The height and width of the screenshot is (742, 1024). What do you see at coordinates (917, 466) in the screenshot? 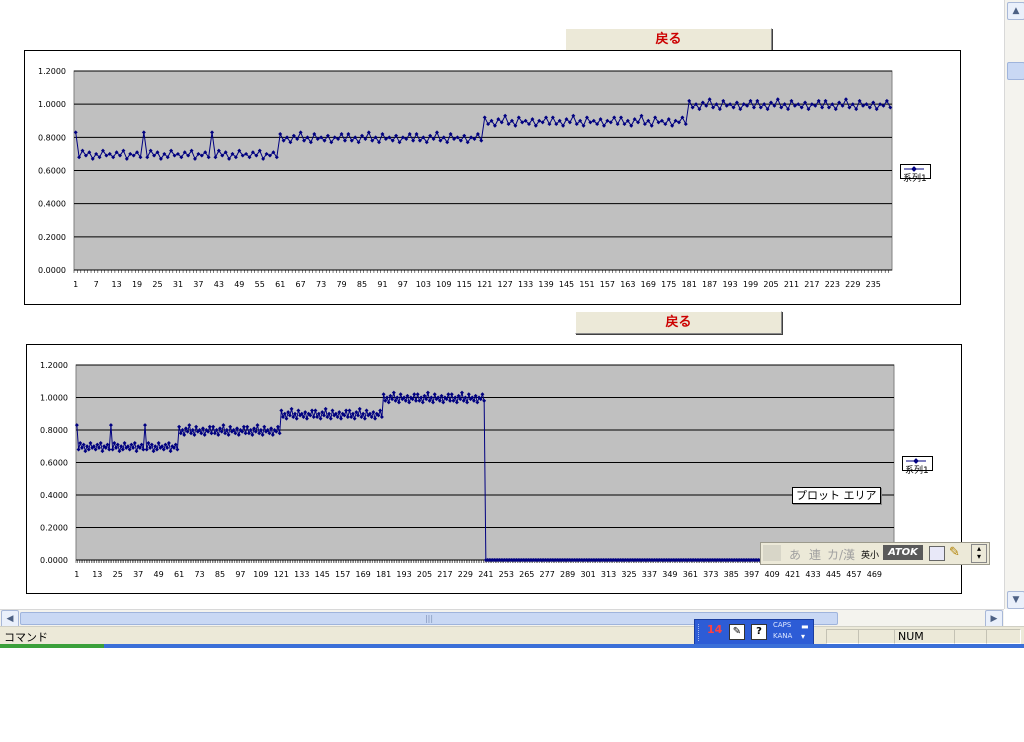
I see `chart-2-legend: 系列1` at bounding box center [917, 466].